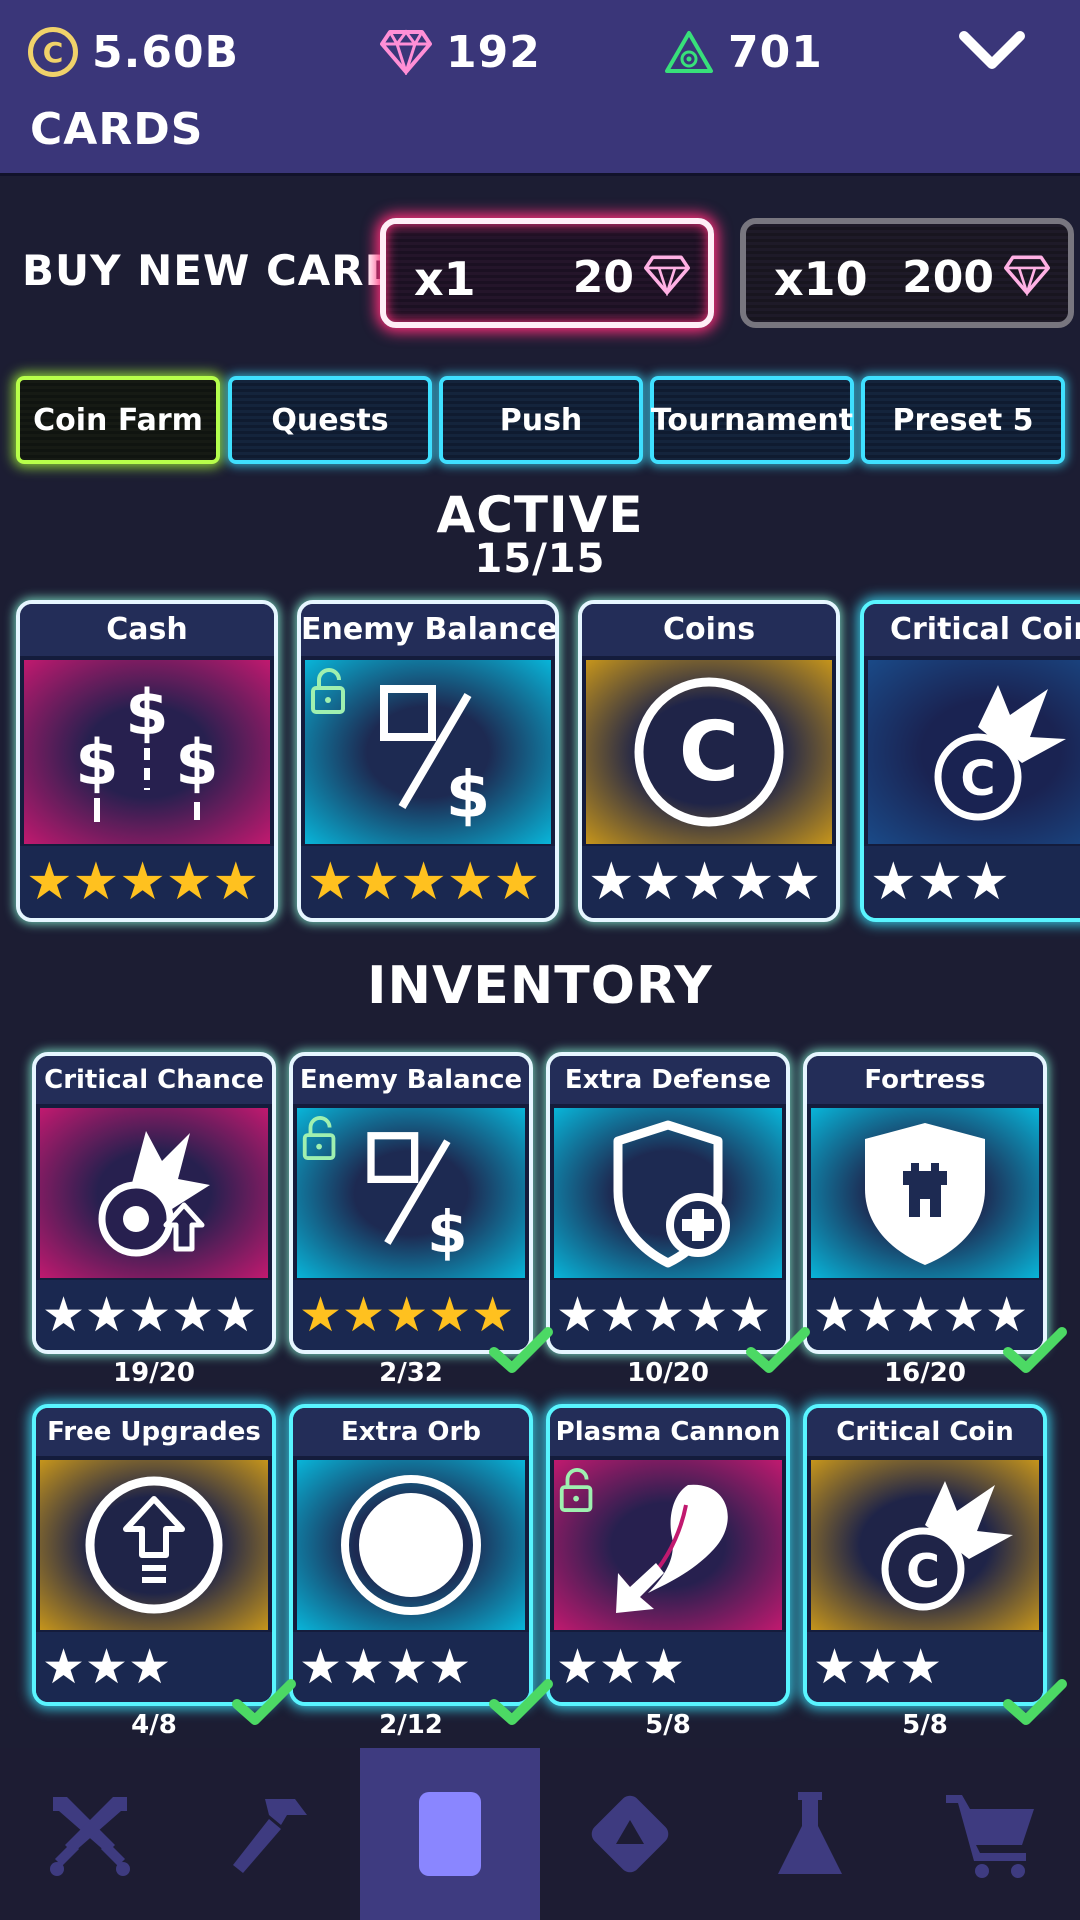 The width and height of the screenshot is (1080, 1920). I want to click on nav-workshop, so click(270, 1834).